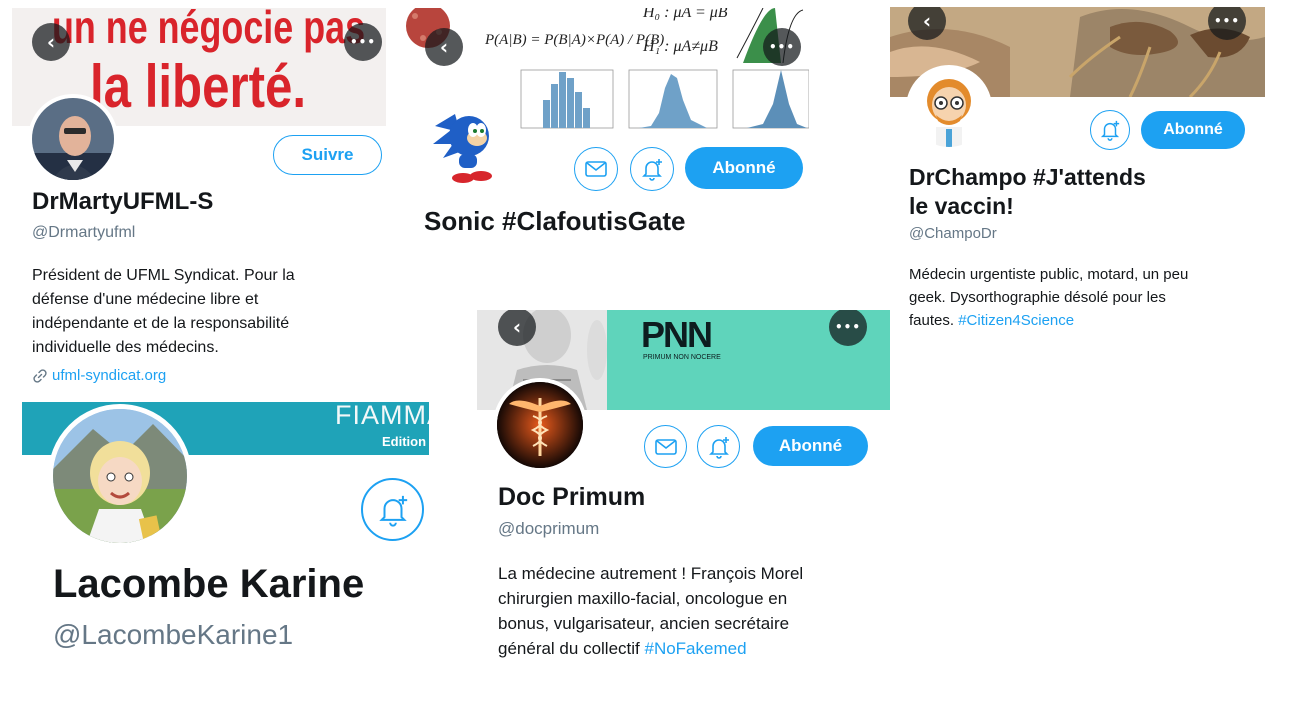 The width and height of the screenshot is (1291, 711). Describe the element at coordinates (163, 275) in the screenshot. I see `bio-line: Président de UFML Syndicat. Pour la` at that location.